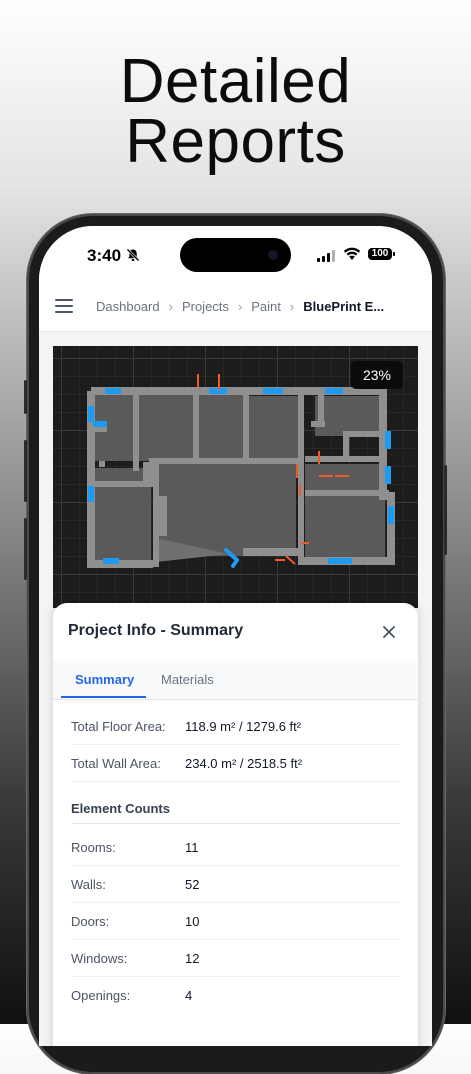  I want to click on count-row-walls: Walls: 52, so click(235, 884).